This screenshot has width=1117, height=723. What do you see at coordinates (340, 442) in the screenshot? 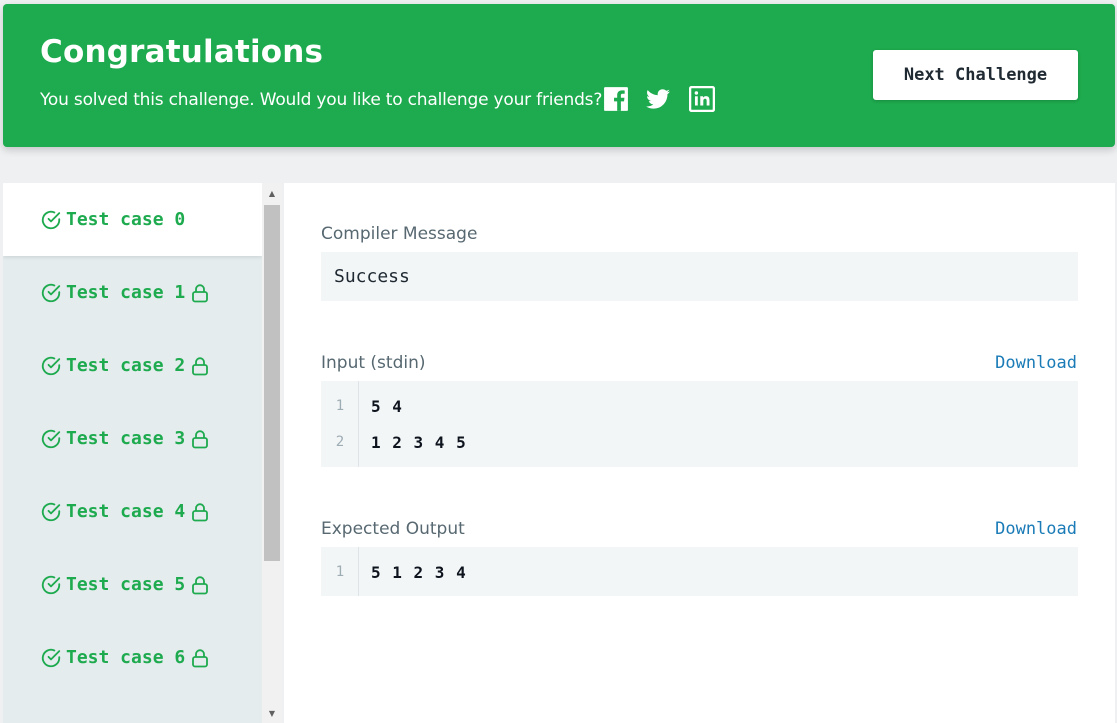
I see `line-number: 2` at bounding box center [340, 442].